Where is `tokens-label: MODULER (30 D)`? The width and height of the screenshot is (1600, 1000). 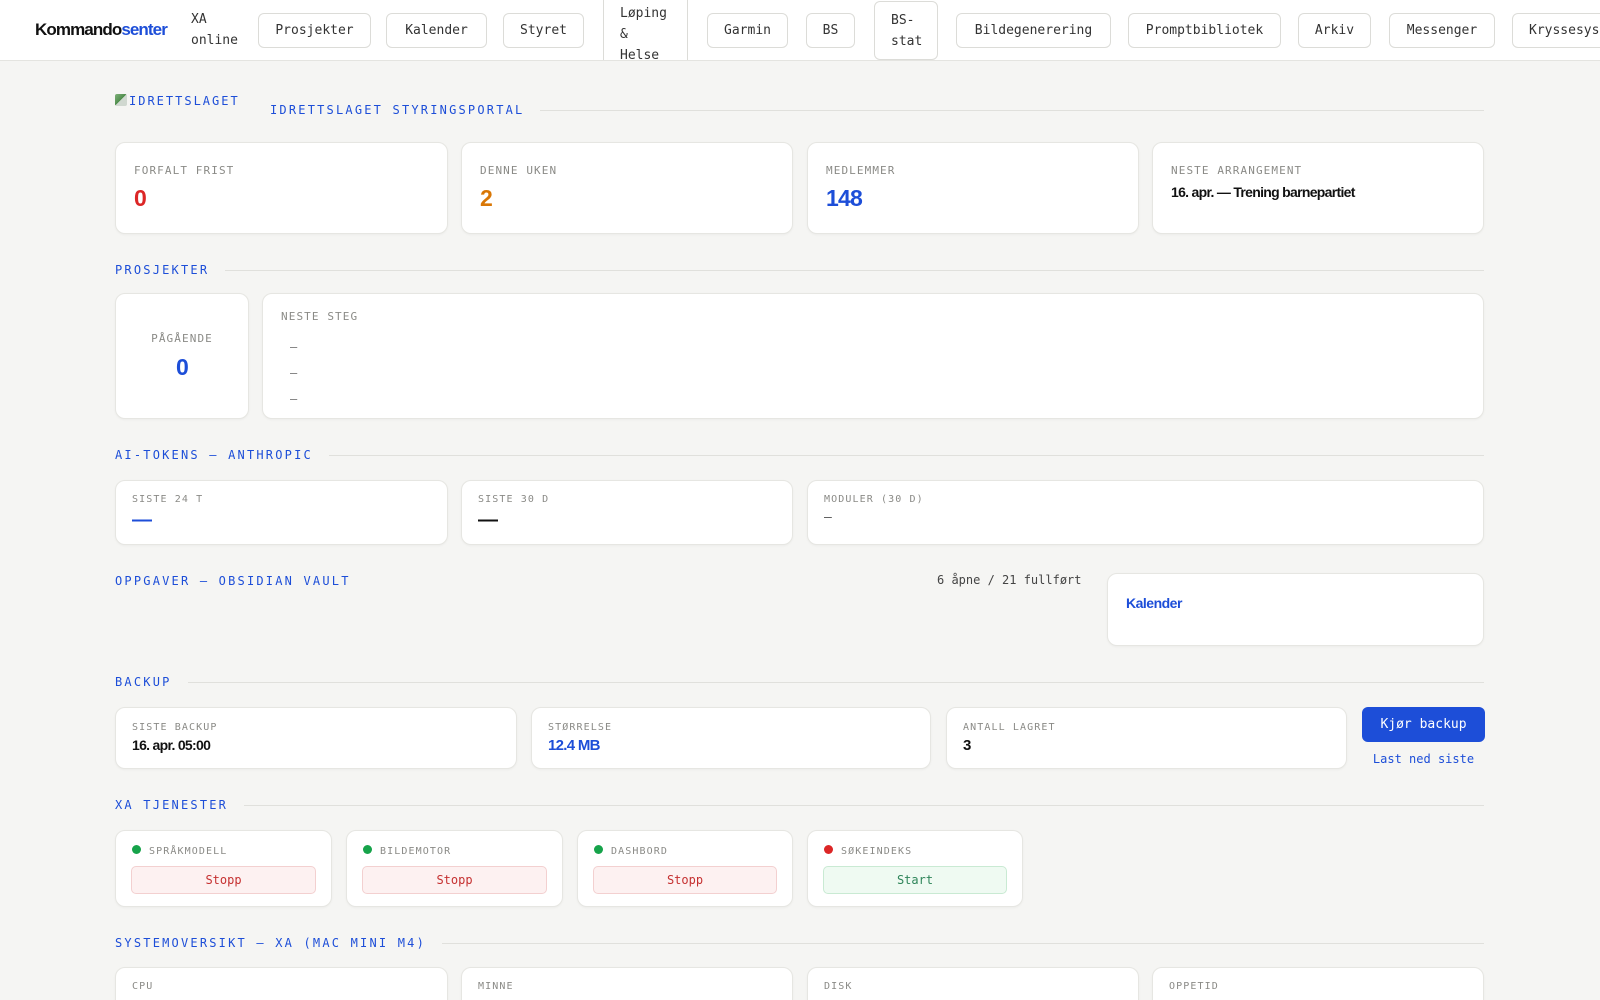
tokens-label: MODULER (30 D) is located at coordinates (874, 499).